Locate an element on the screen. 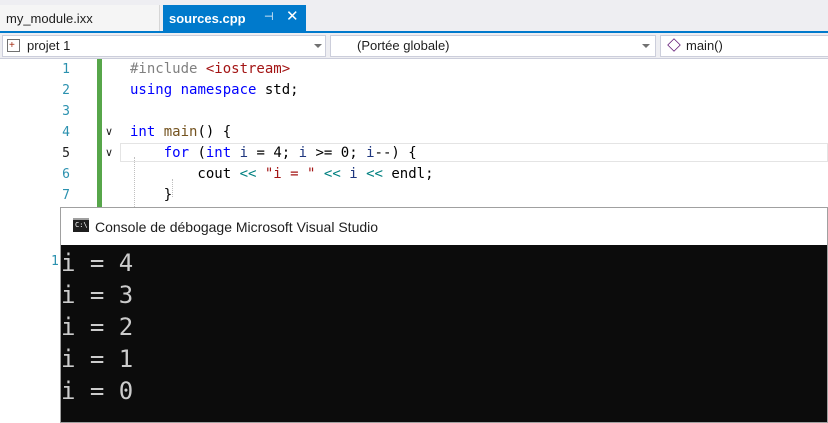  pin-icon: ⊣ is located at coordinates (270, 17).